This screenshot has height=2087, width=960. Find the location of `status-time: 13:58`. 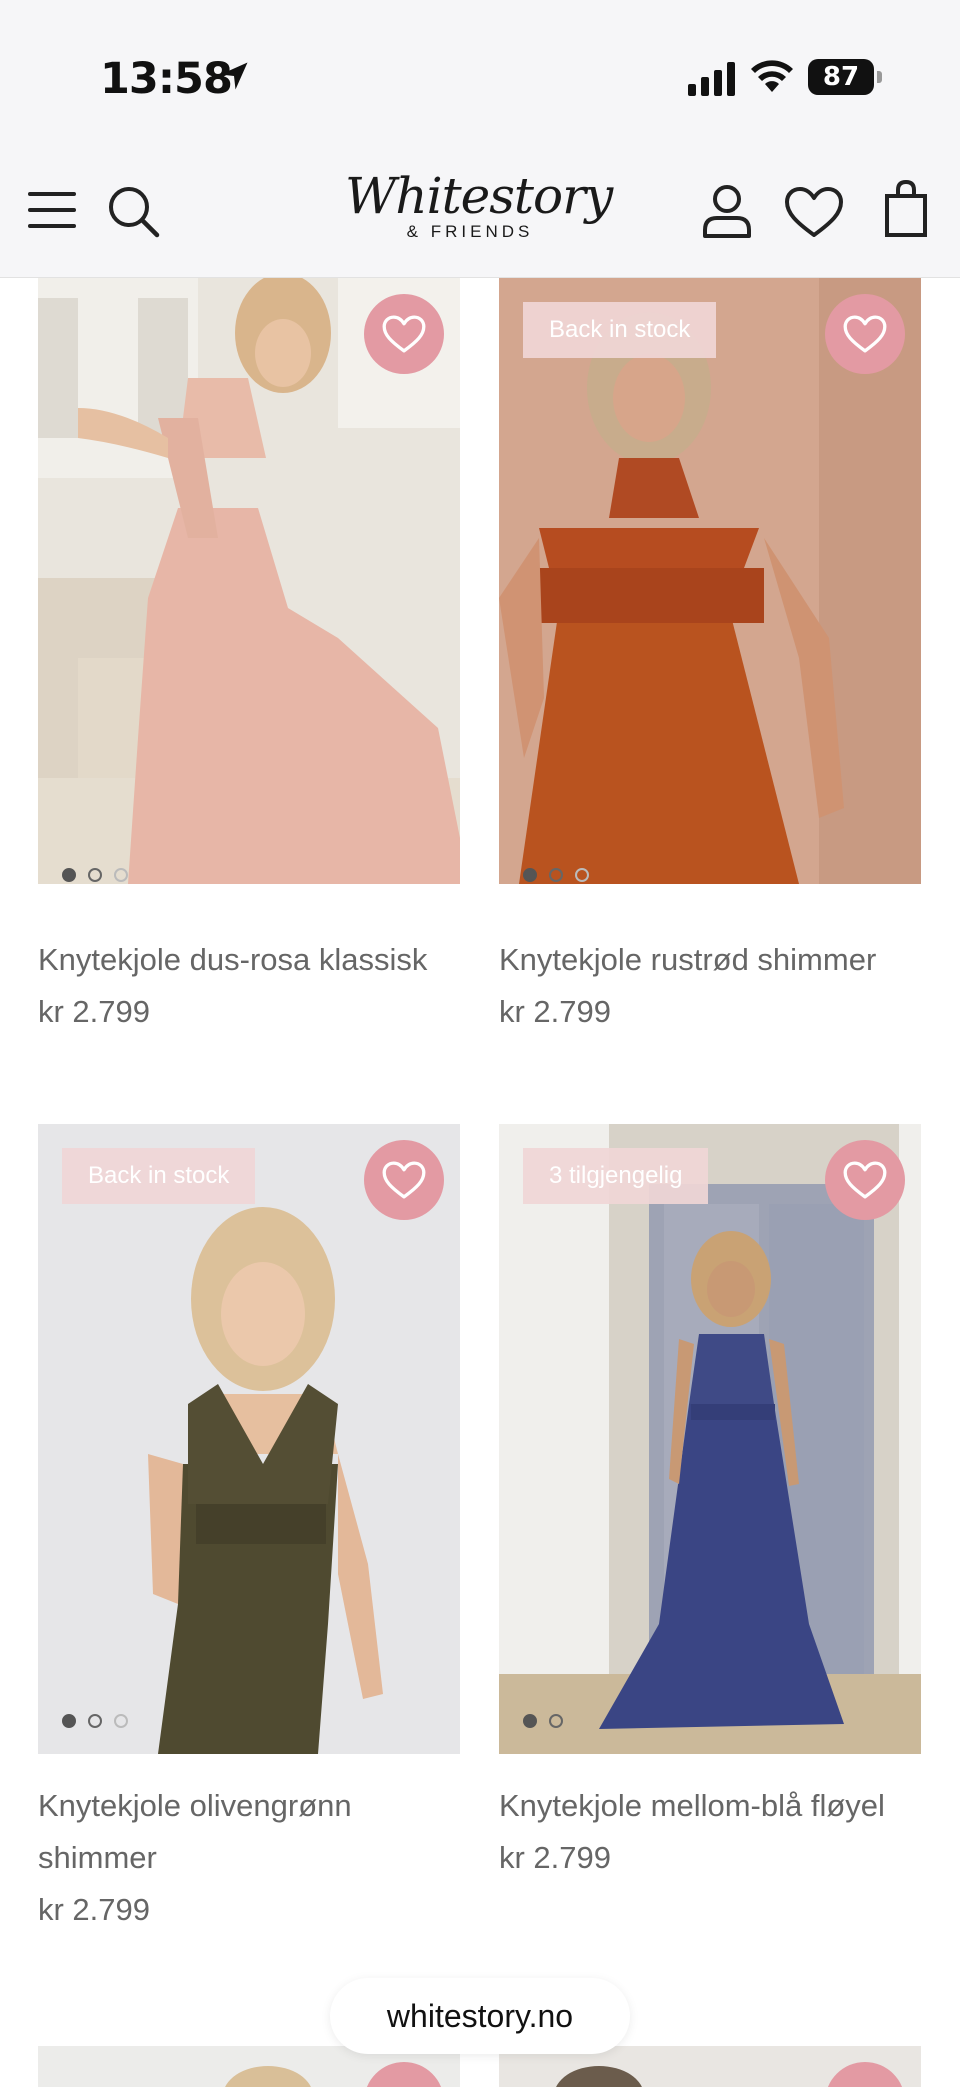

status-time: 13:58 is located at coordinates (166, 79).